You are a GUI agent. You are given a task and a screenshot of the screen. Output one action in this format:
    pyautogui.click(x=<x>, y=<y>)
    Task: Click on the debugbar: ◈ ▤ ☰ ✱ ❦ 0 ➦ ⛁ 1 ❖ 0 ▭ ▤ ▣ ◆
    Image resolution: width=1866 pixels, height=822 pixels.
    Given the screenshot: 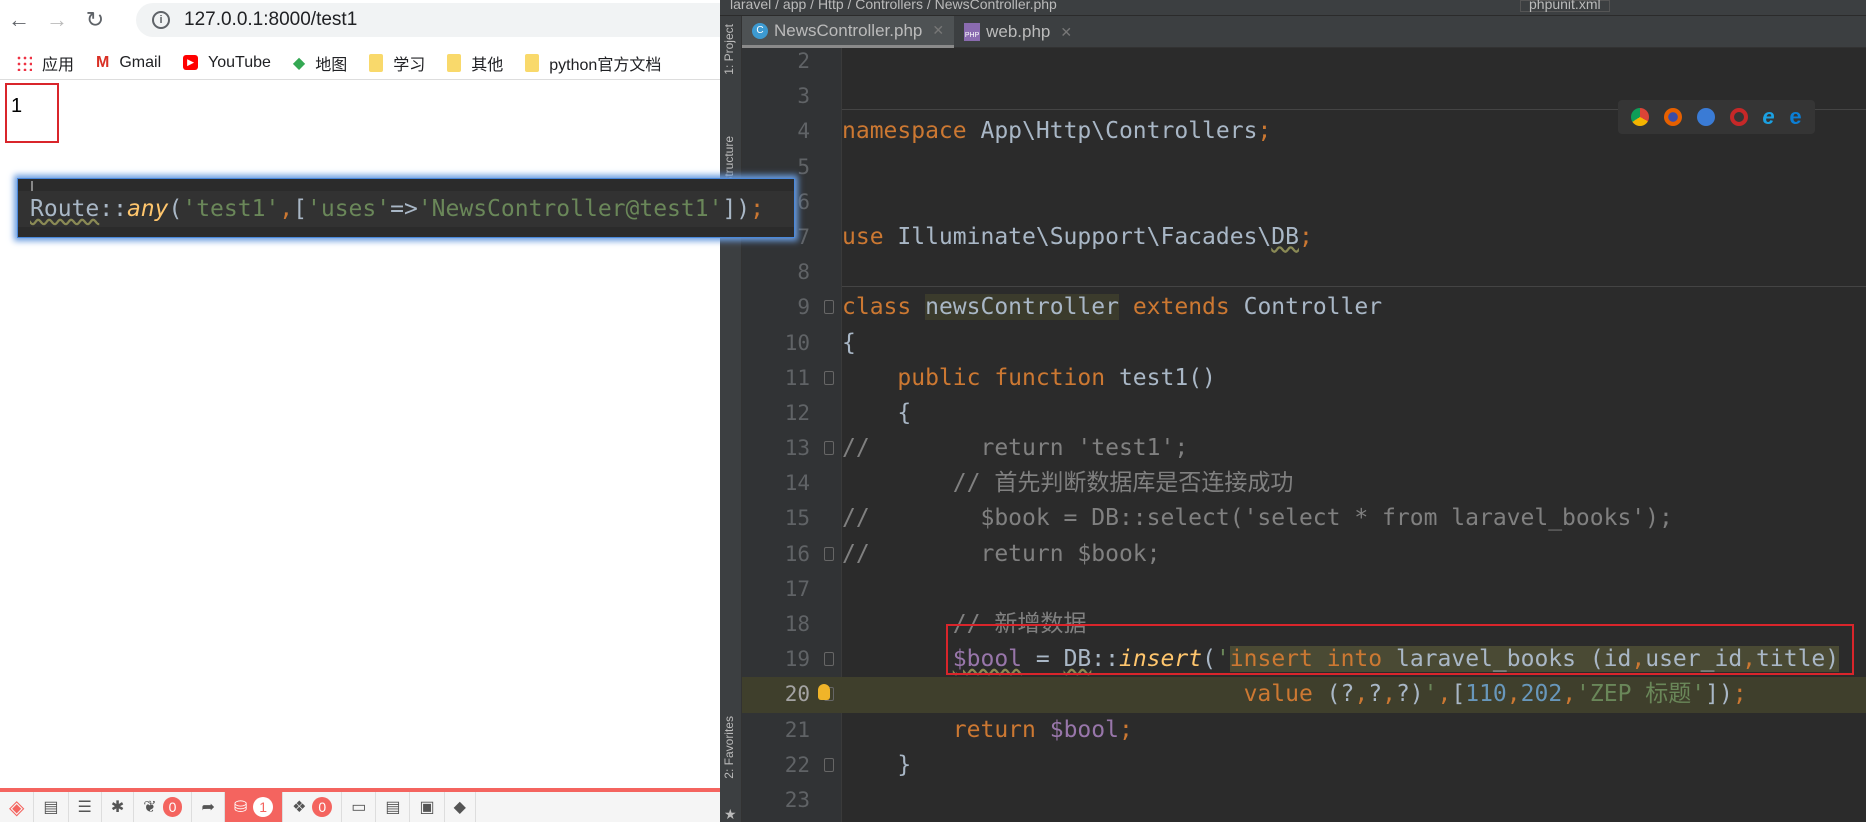 What is the action you would take?
    pyautogui.click(x=360, y=805)
    